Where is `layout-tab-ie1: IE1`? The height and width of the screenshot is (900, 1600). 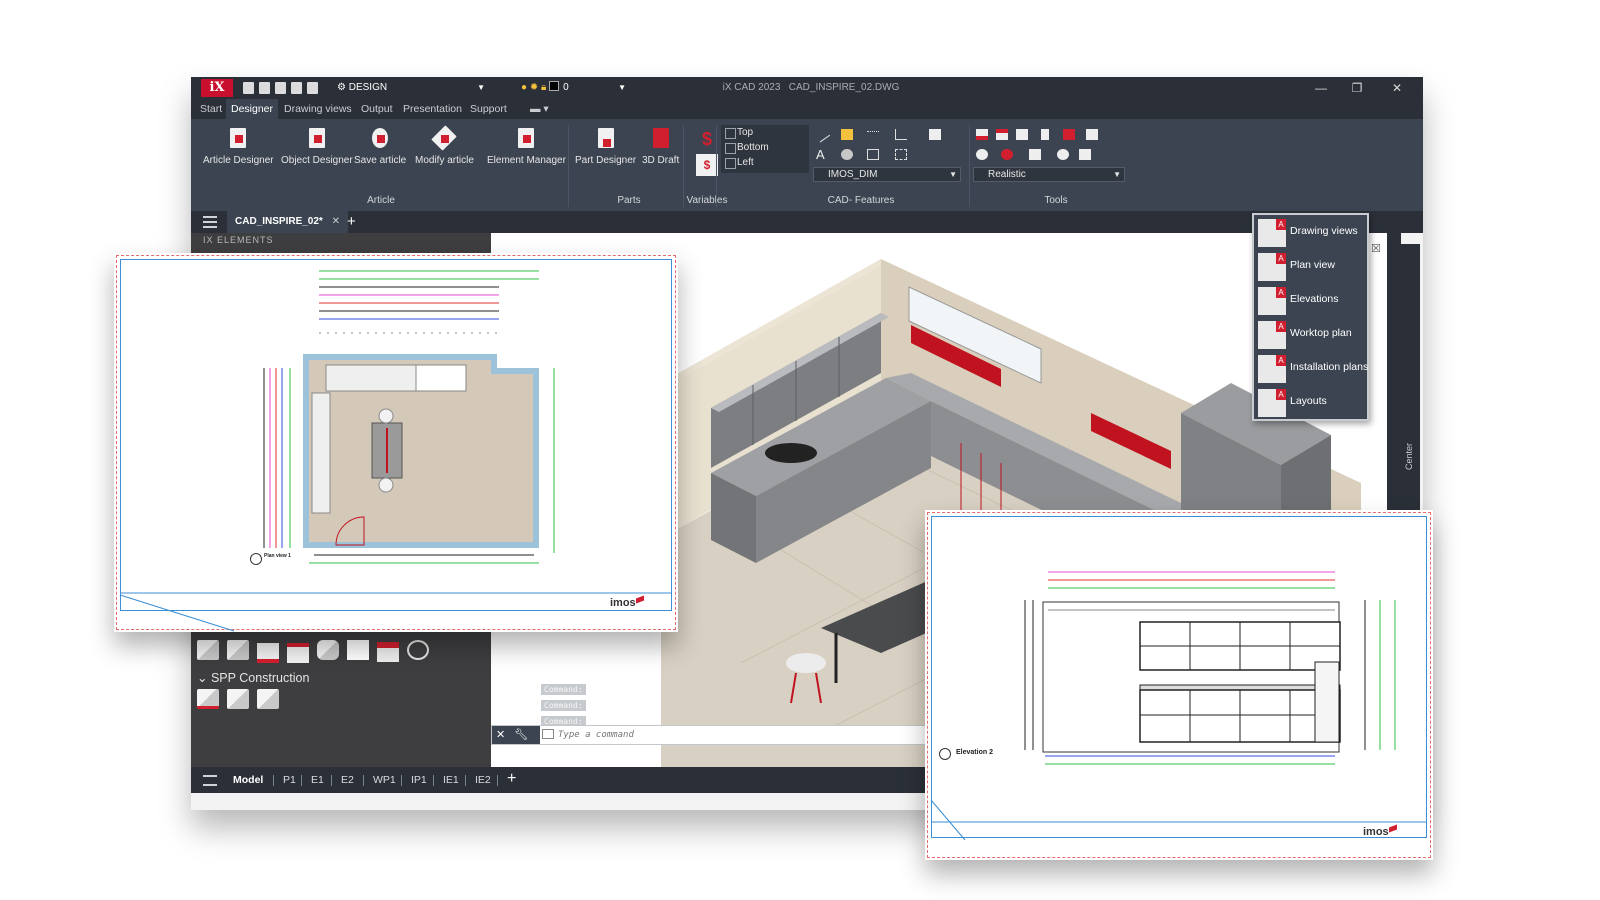 layout-tab-ie1: IE1 is located at coordinates (451, 780).